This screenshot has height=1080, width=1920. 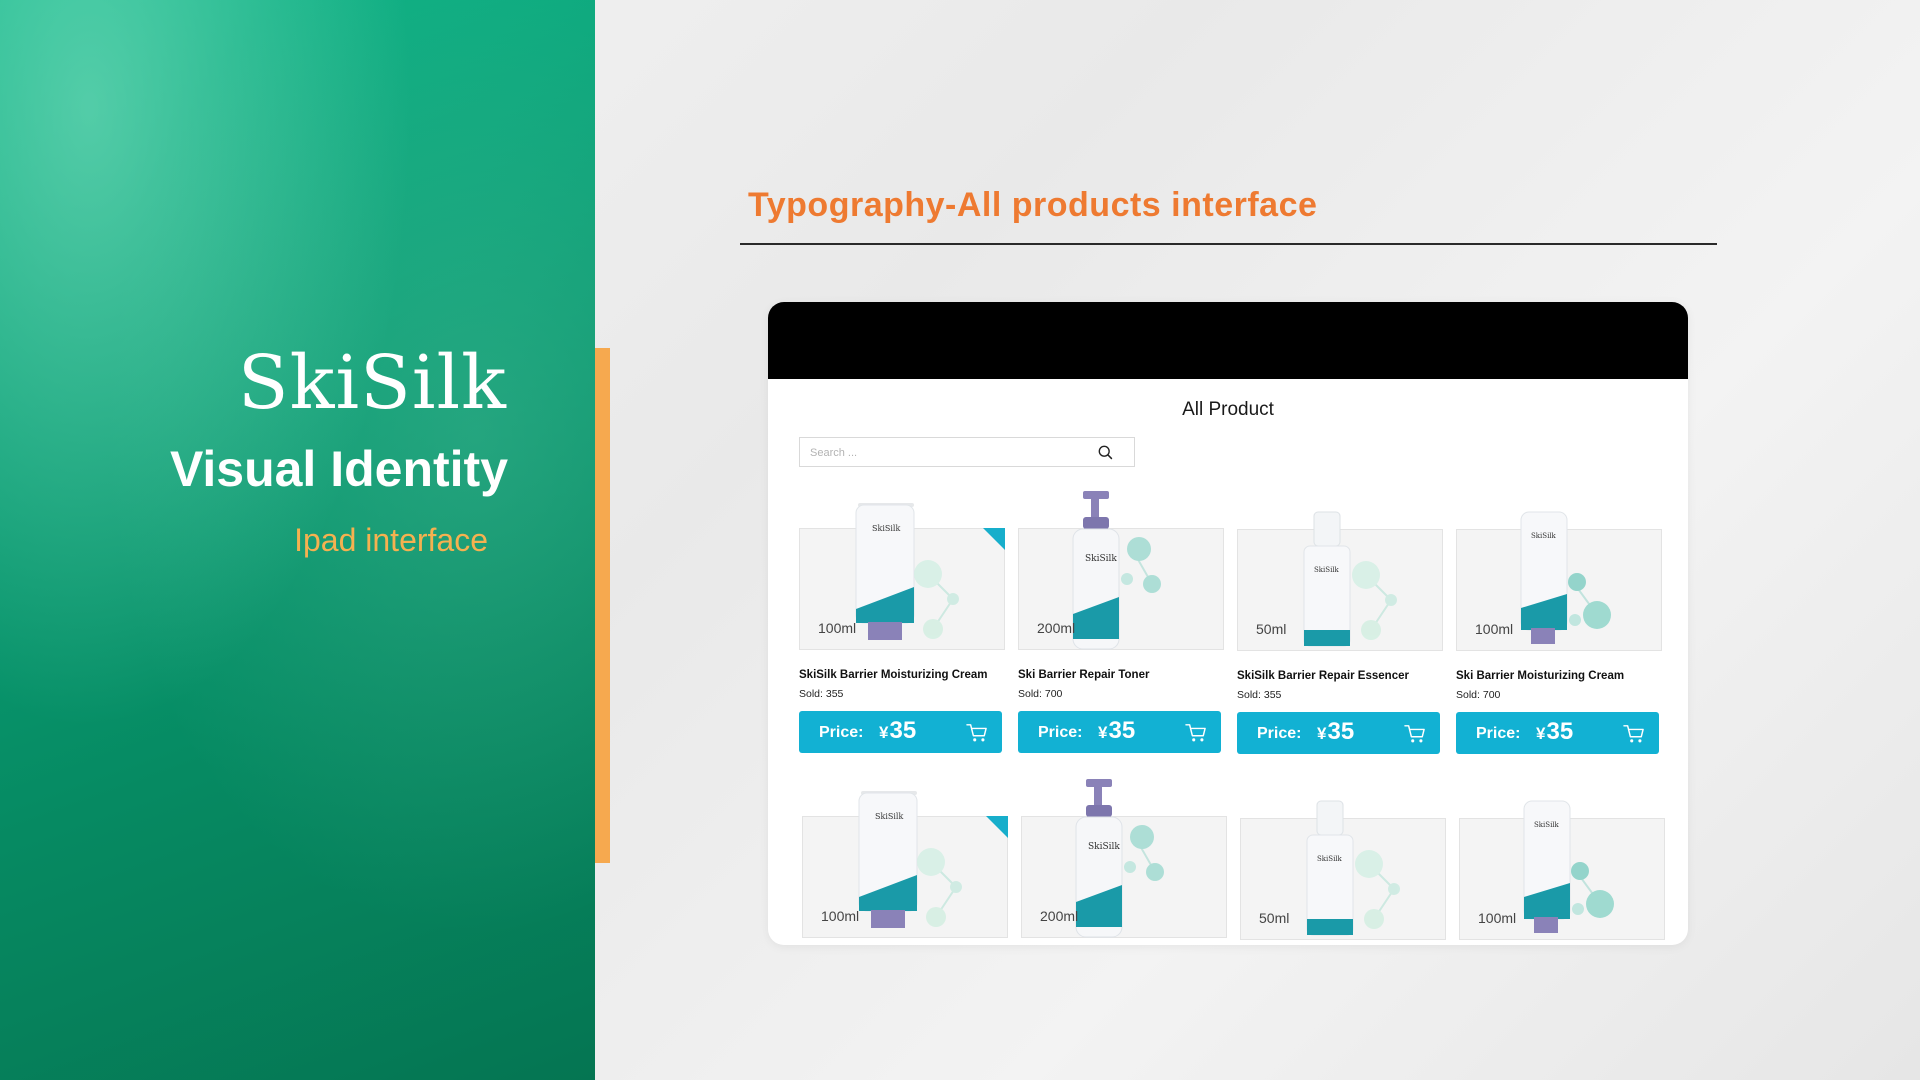 I want to click on brand-title: Visual Identity, so click(x=338, y=469).